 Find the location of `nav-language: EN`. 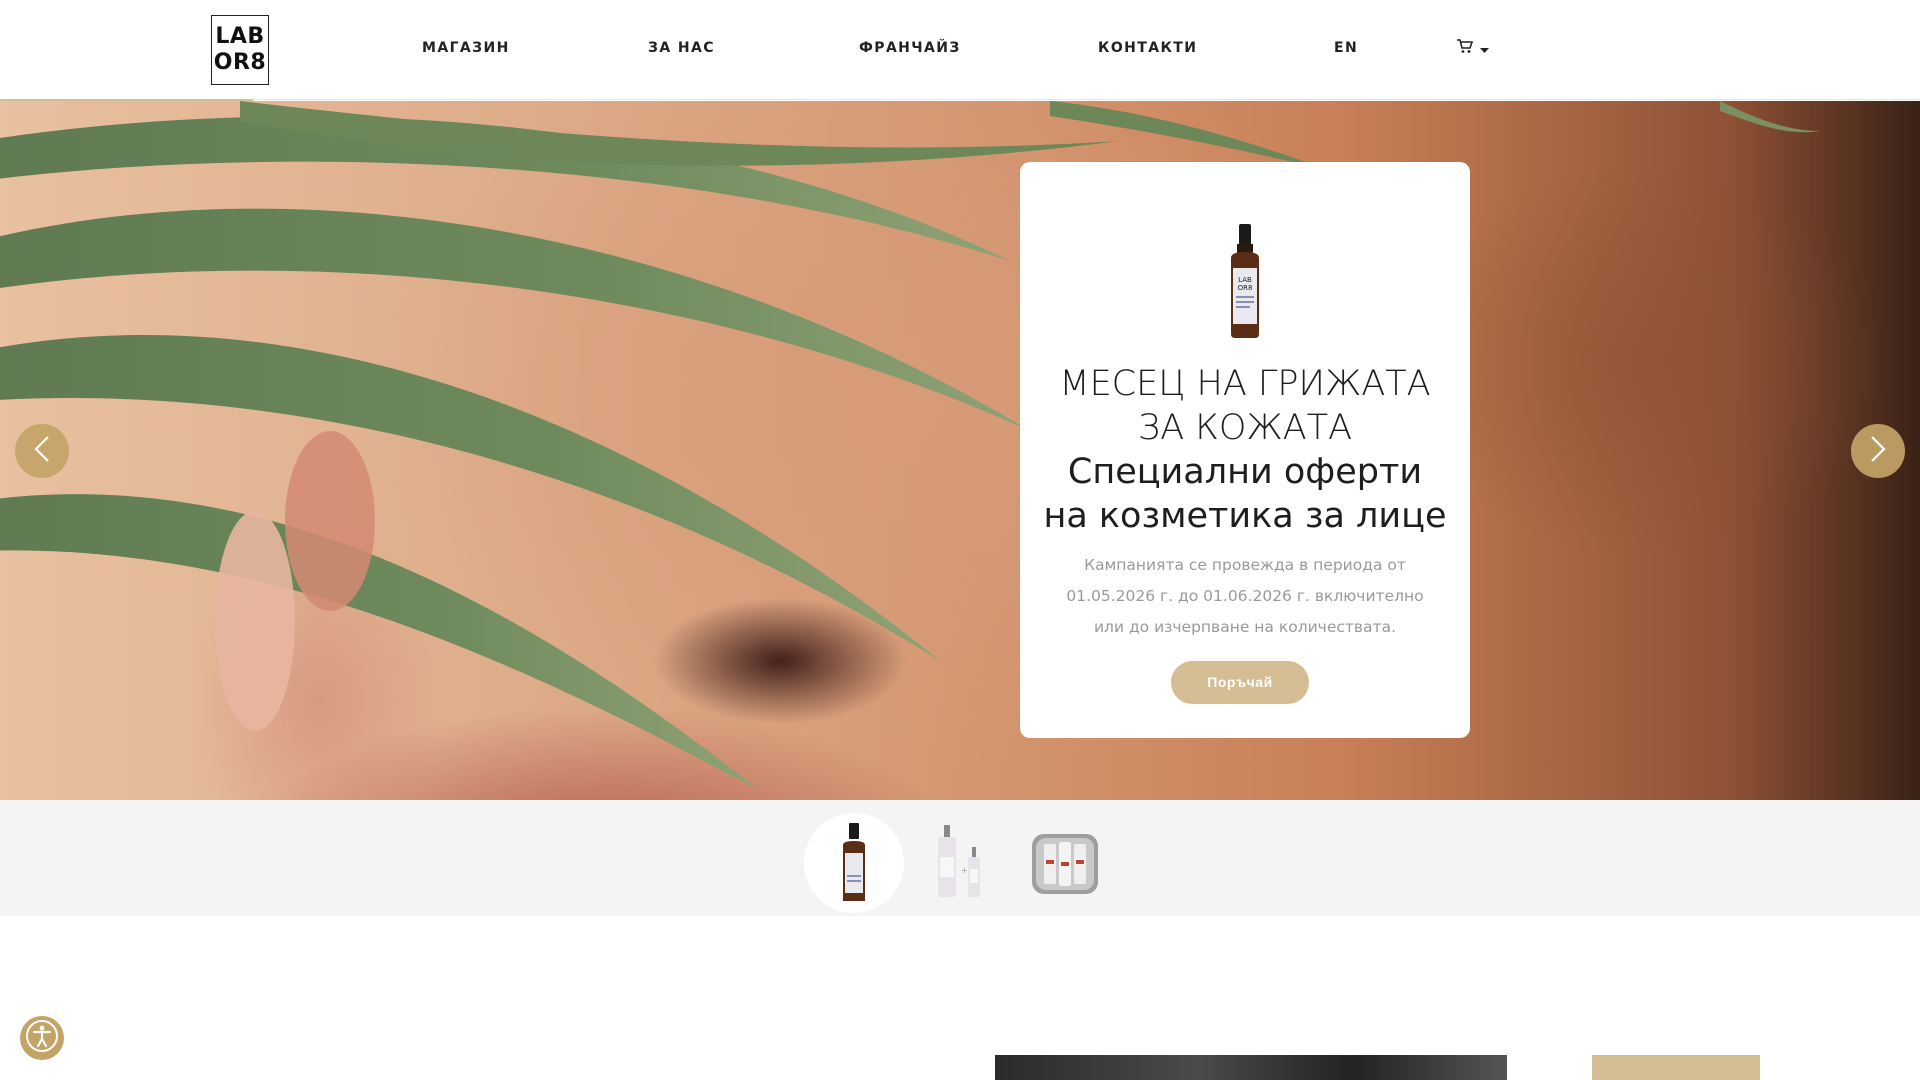

nav-language: EN is located at coordinates (1346, 48).